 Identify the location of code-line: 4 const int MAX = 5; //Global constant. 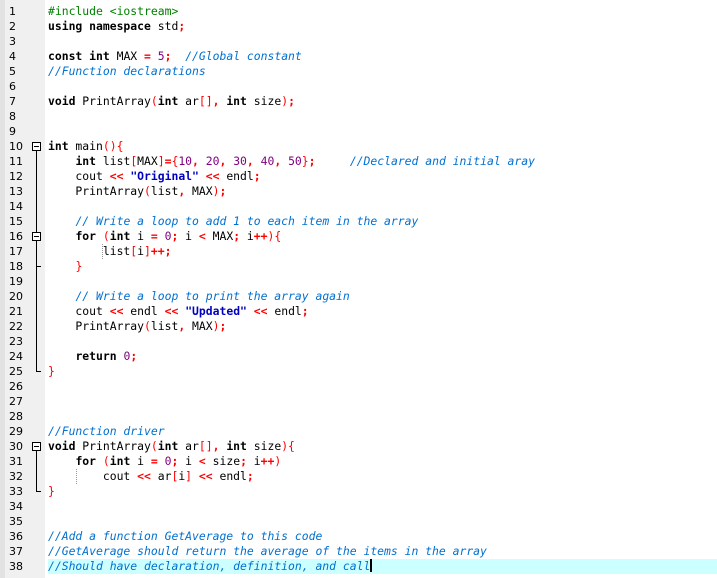
(358, 56).